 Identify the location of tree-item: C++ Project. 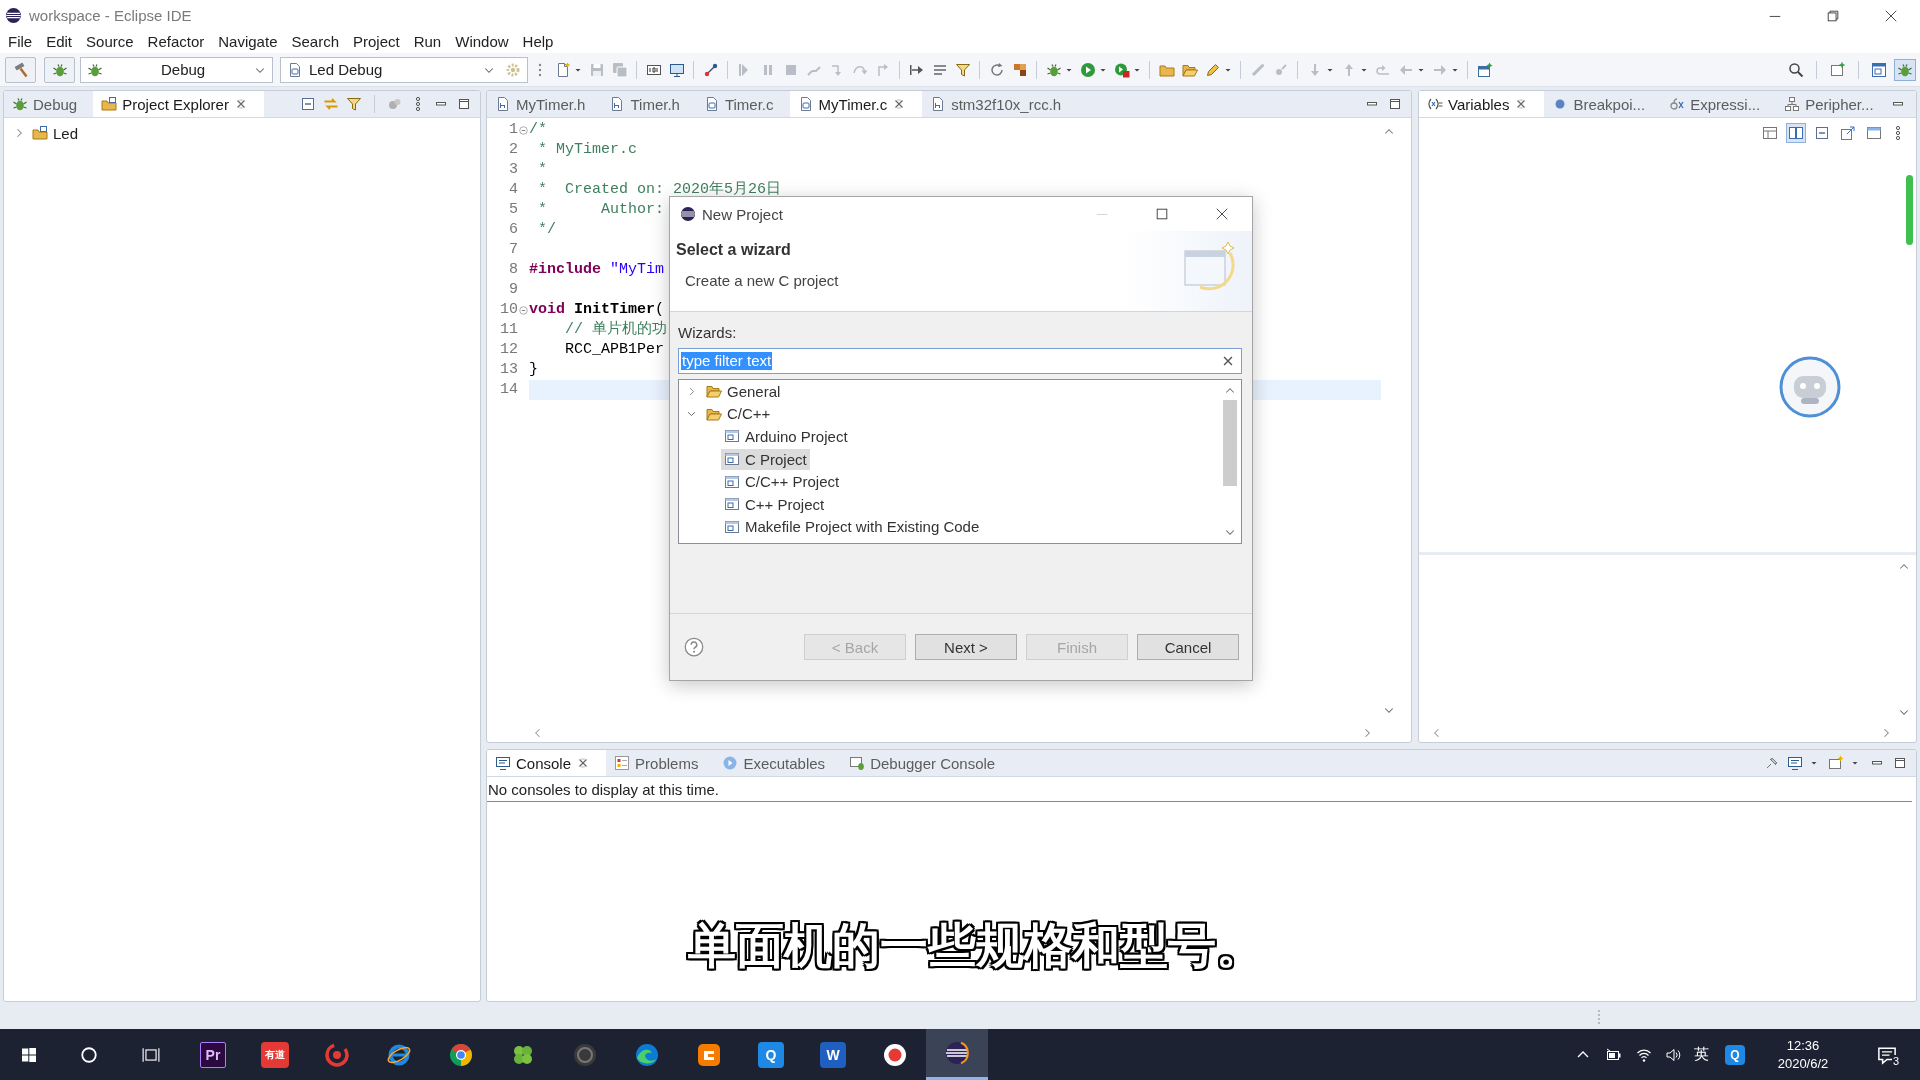
(774, 504).